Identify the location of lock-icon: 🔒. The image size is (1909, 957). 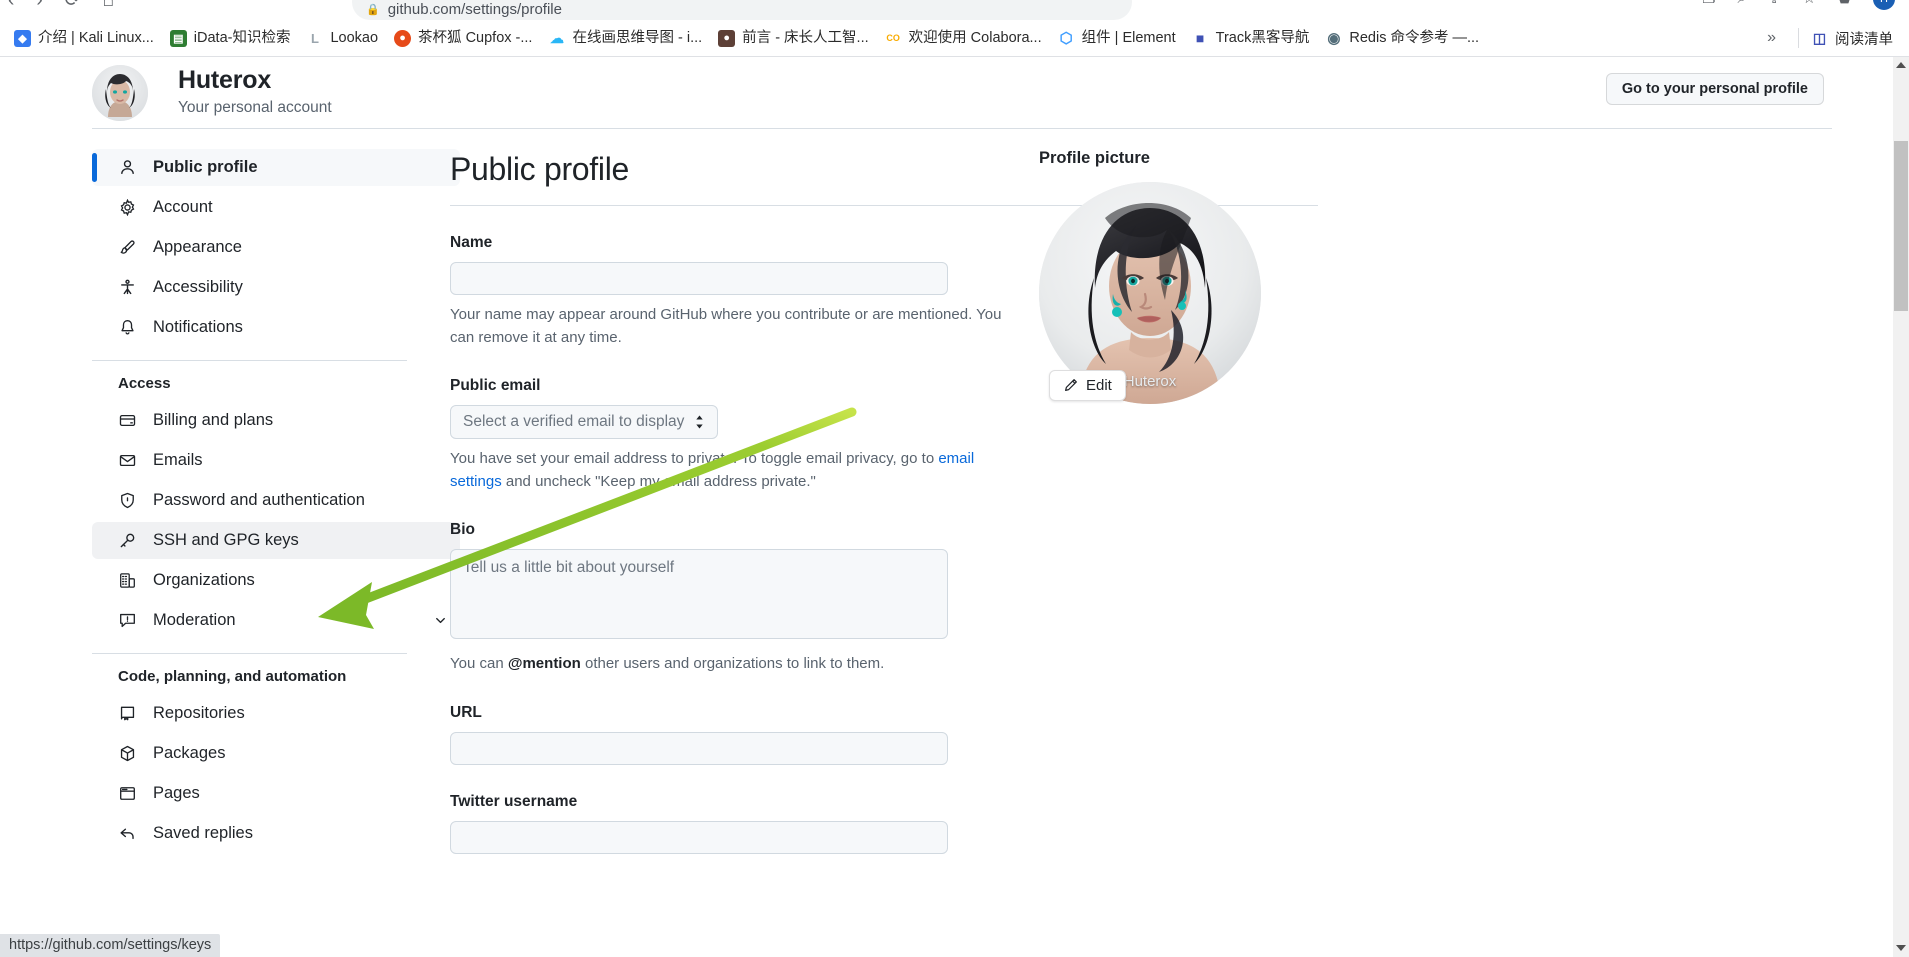
(373, 10).